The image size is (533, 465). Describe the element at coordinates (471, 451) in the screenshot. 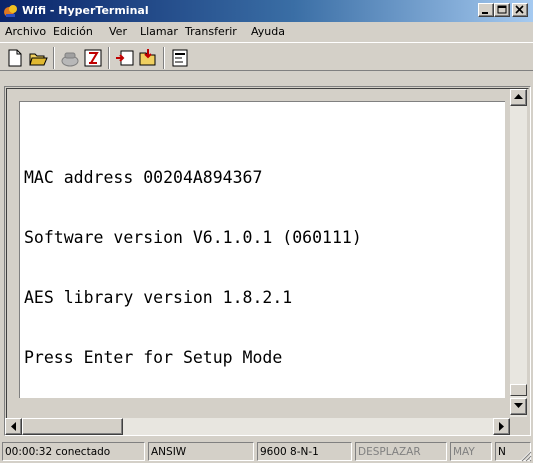

I see `status-caps: MAY` at that location.